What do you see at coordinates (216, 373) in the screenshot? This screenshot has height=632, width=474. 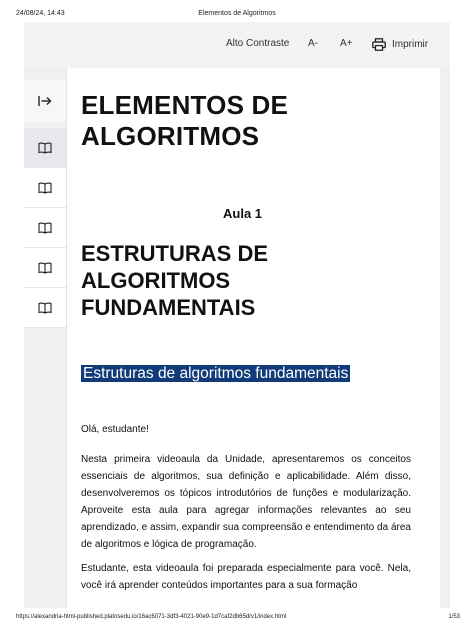 I see `highlighted-subtitle-text: Estruturas de algoritmos fundamentais` at bounding box center [216, 373].